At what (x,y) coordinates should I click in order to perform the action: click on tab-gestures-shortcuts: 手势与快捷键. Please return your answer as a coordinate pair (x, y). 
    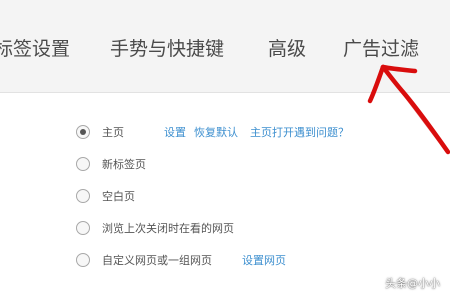
    Looking at the image, I should click on (167, 47).